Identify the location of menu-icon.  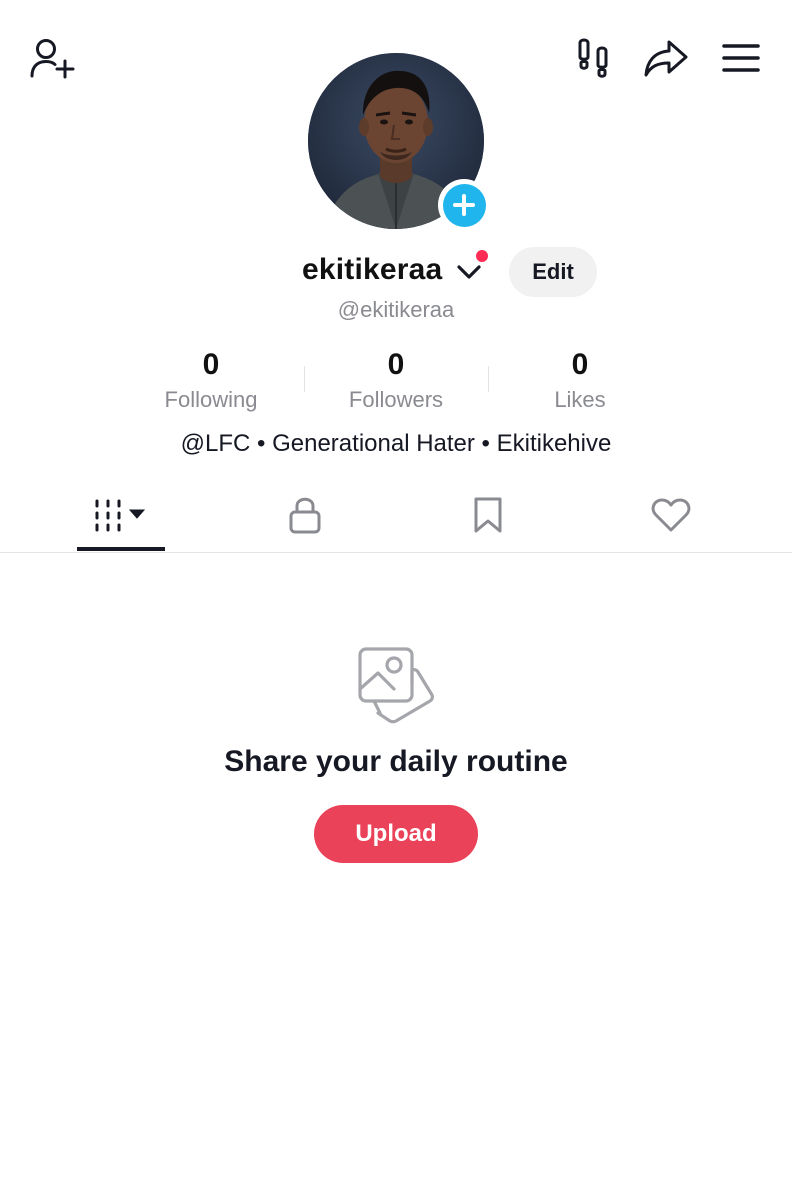
(741, 58).